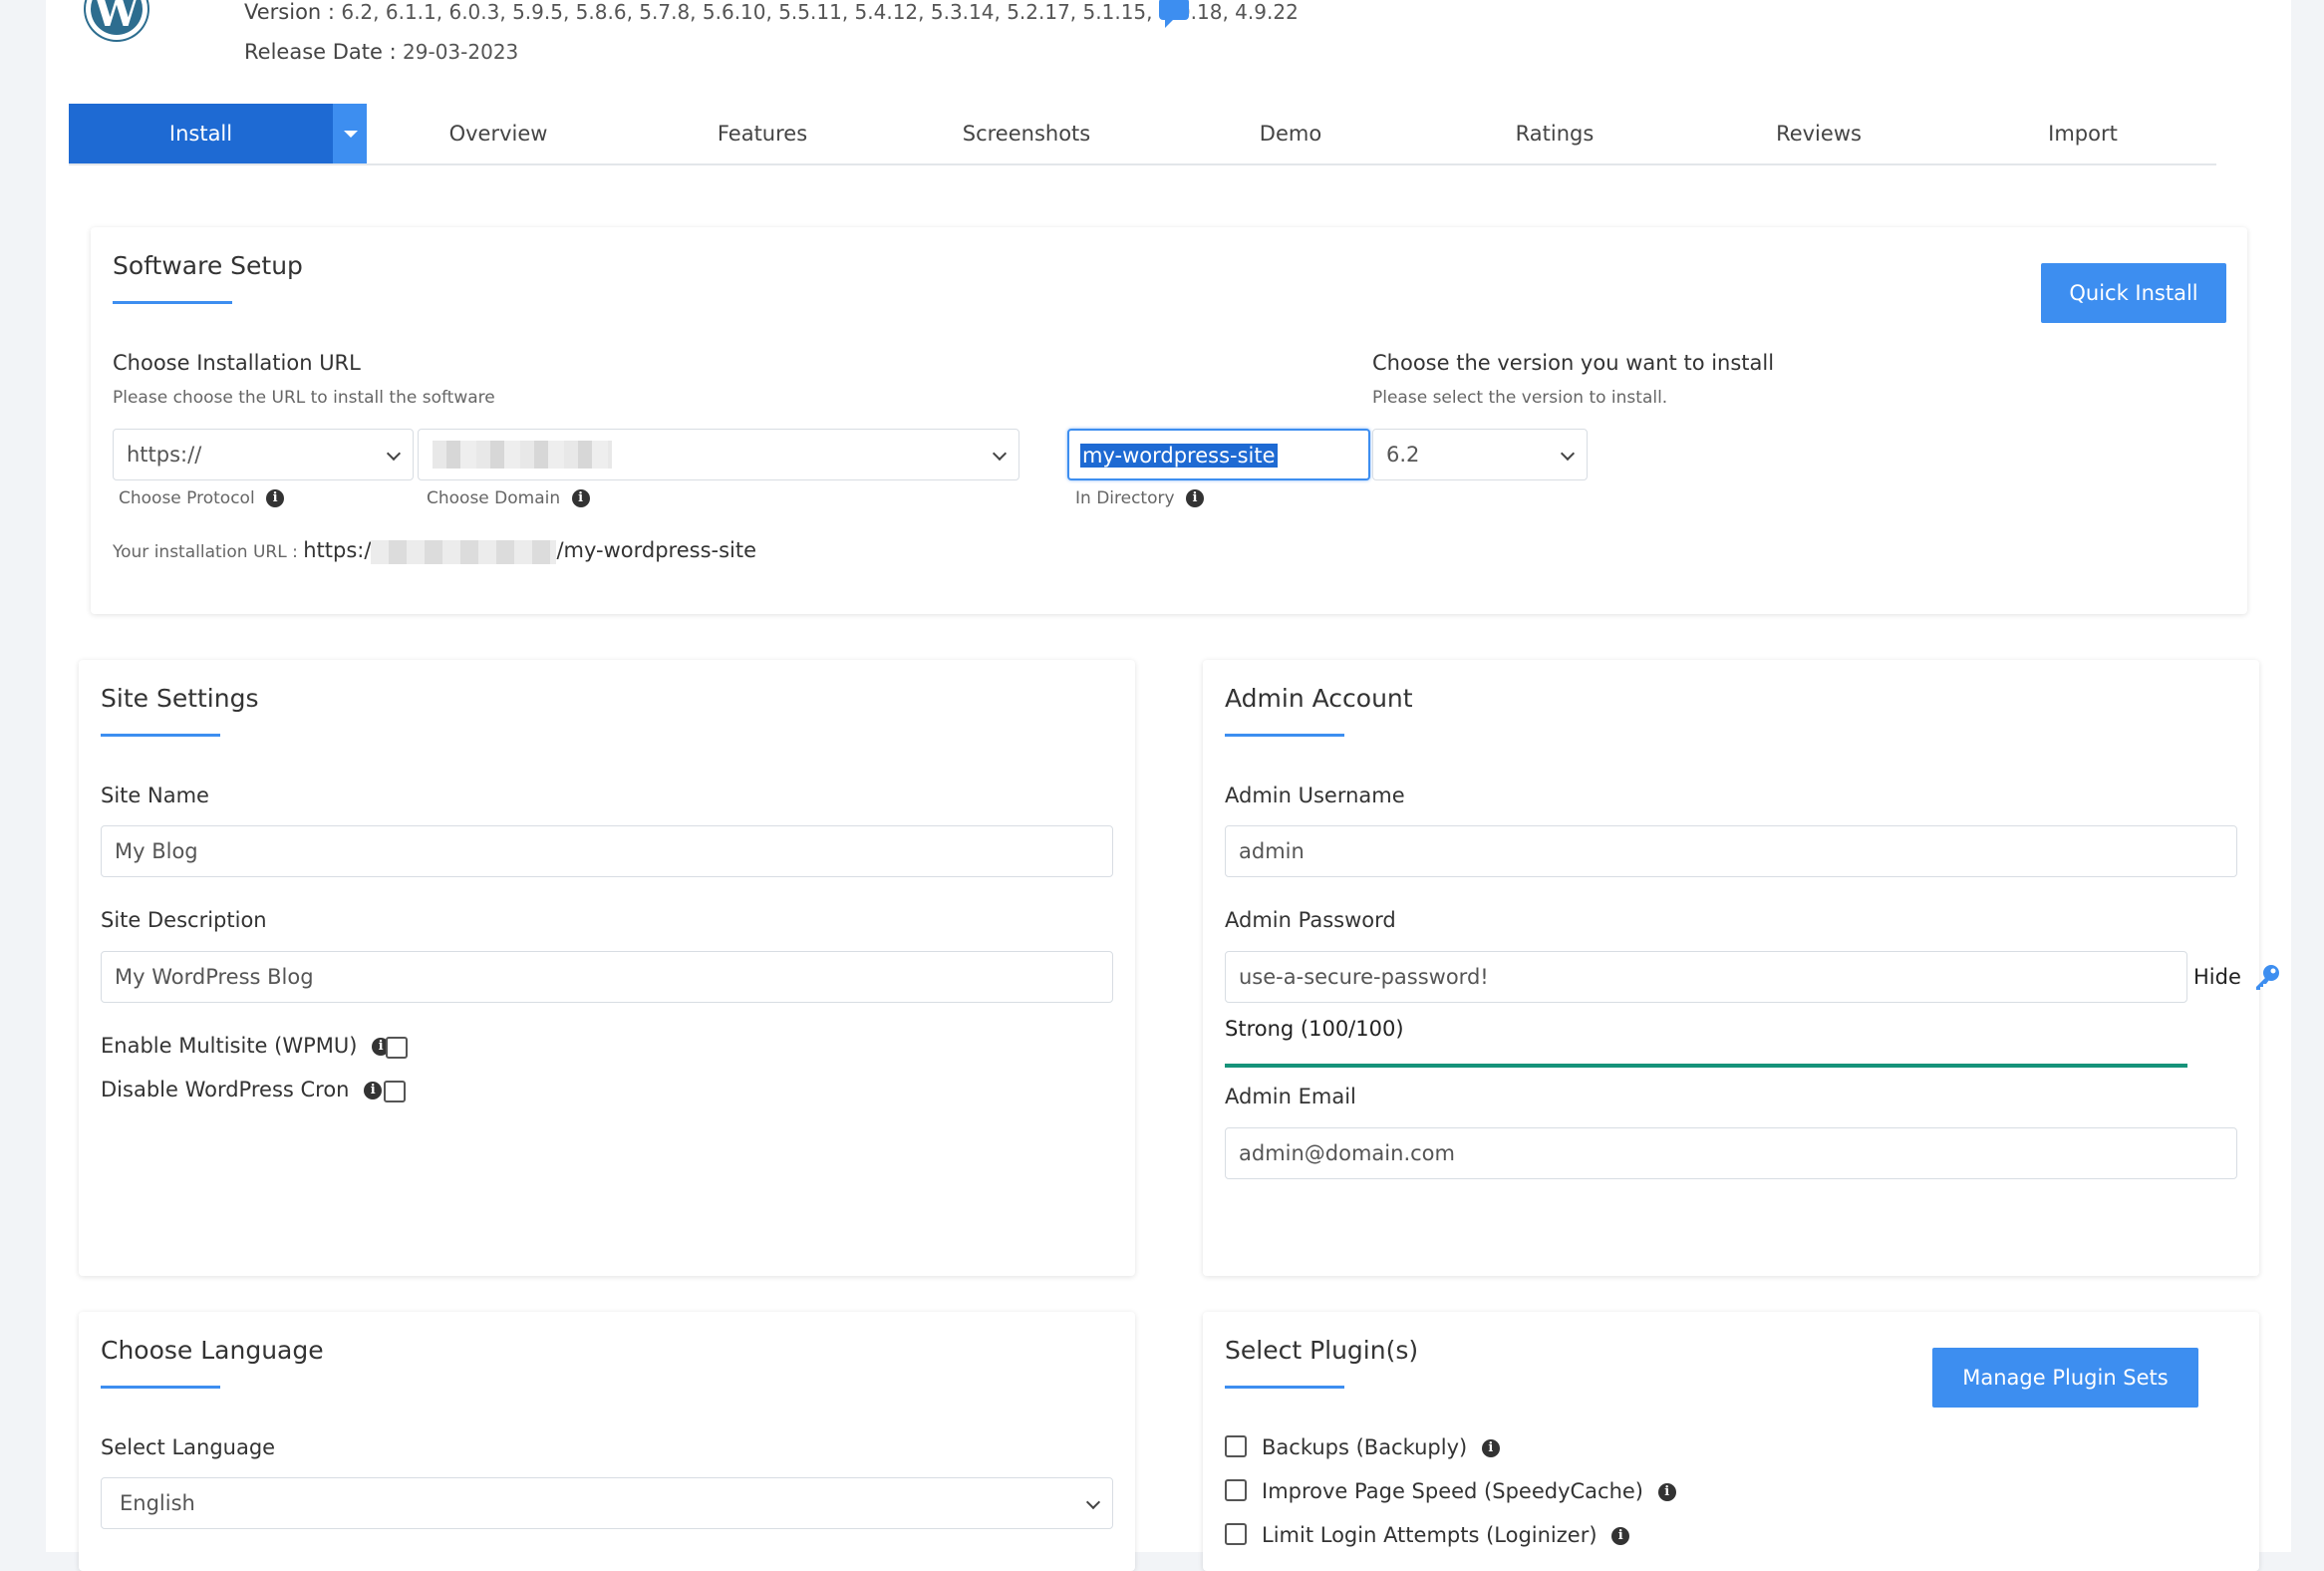  I want to click on language-value: English, so click(157, 1503).